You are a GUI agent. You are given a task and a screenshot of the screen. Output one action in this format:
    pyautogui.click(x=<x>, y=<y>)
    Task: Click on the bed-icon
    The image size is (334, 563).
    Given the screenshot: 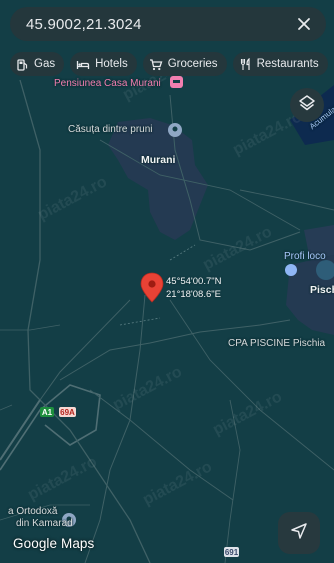 What is the action you would take?
    pyautogui.click(x=83, y=64)
    